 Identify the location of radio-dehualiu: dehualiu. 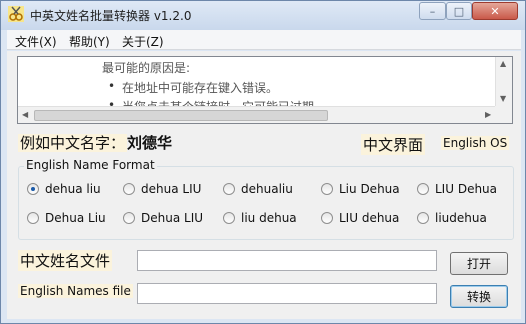
(258, 189).